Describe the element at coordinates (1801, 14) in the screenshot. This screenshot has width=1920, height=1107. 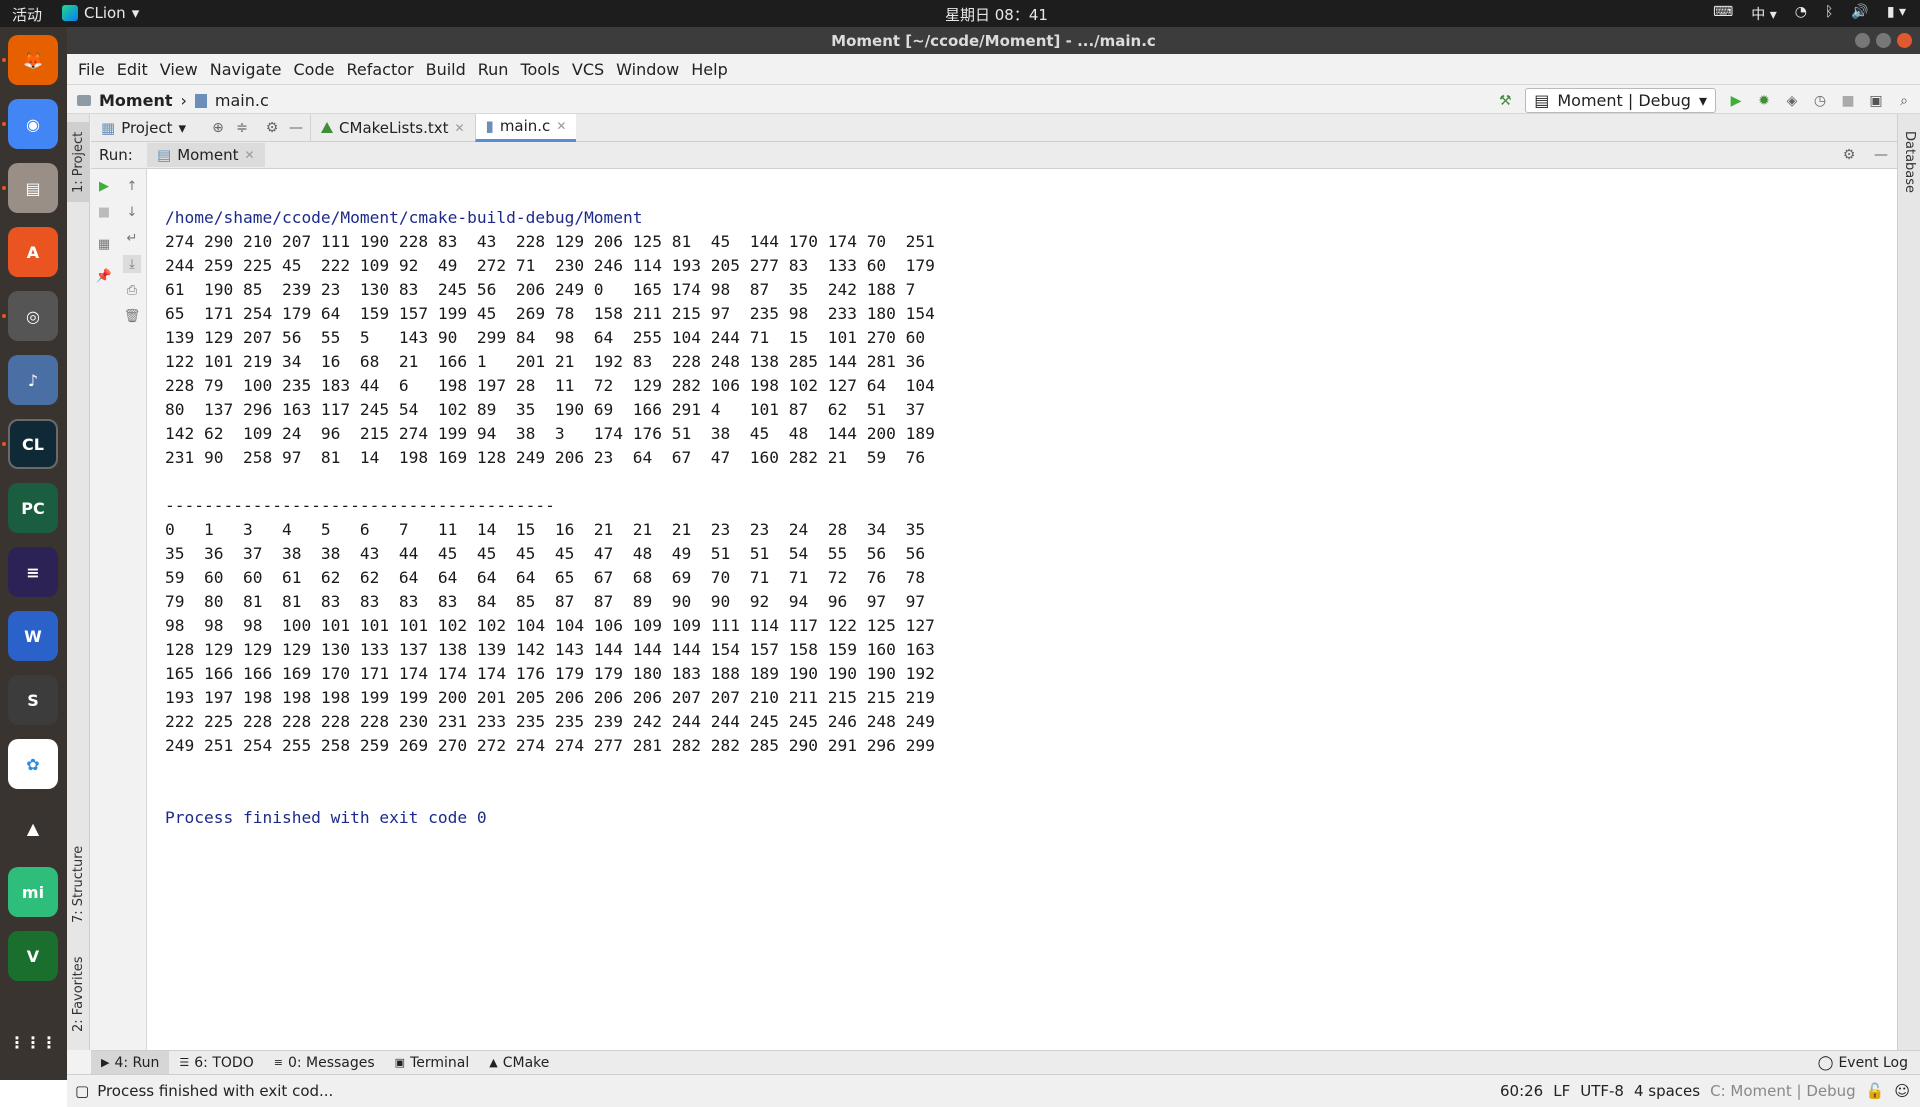
I see `wifi-icon: ◔` at that location.